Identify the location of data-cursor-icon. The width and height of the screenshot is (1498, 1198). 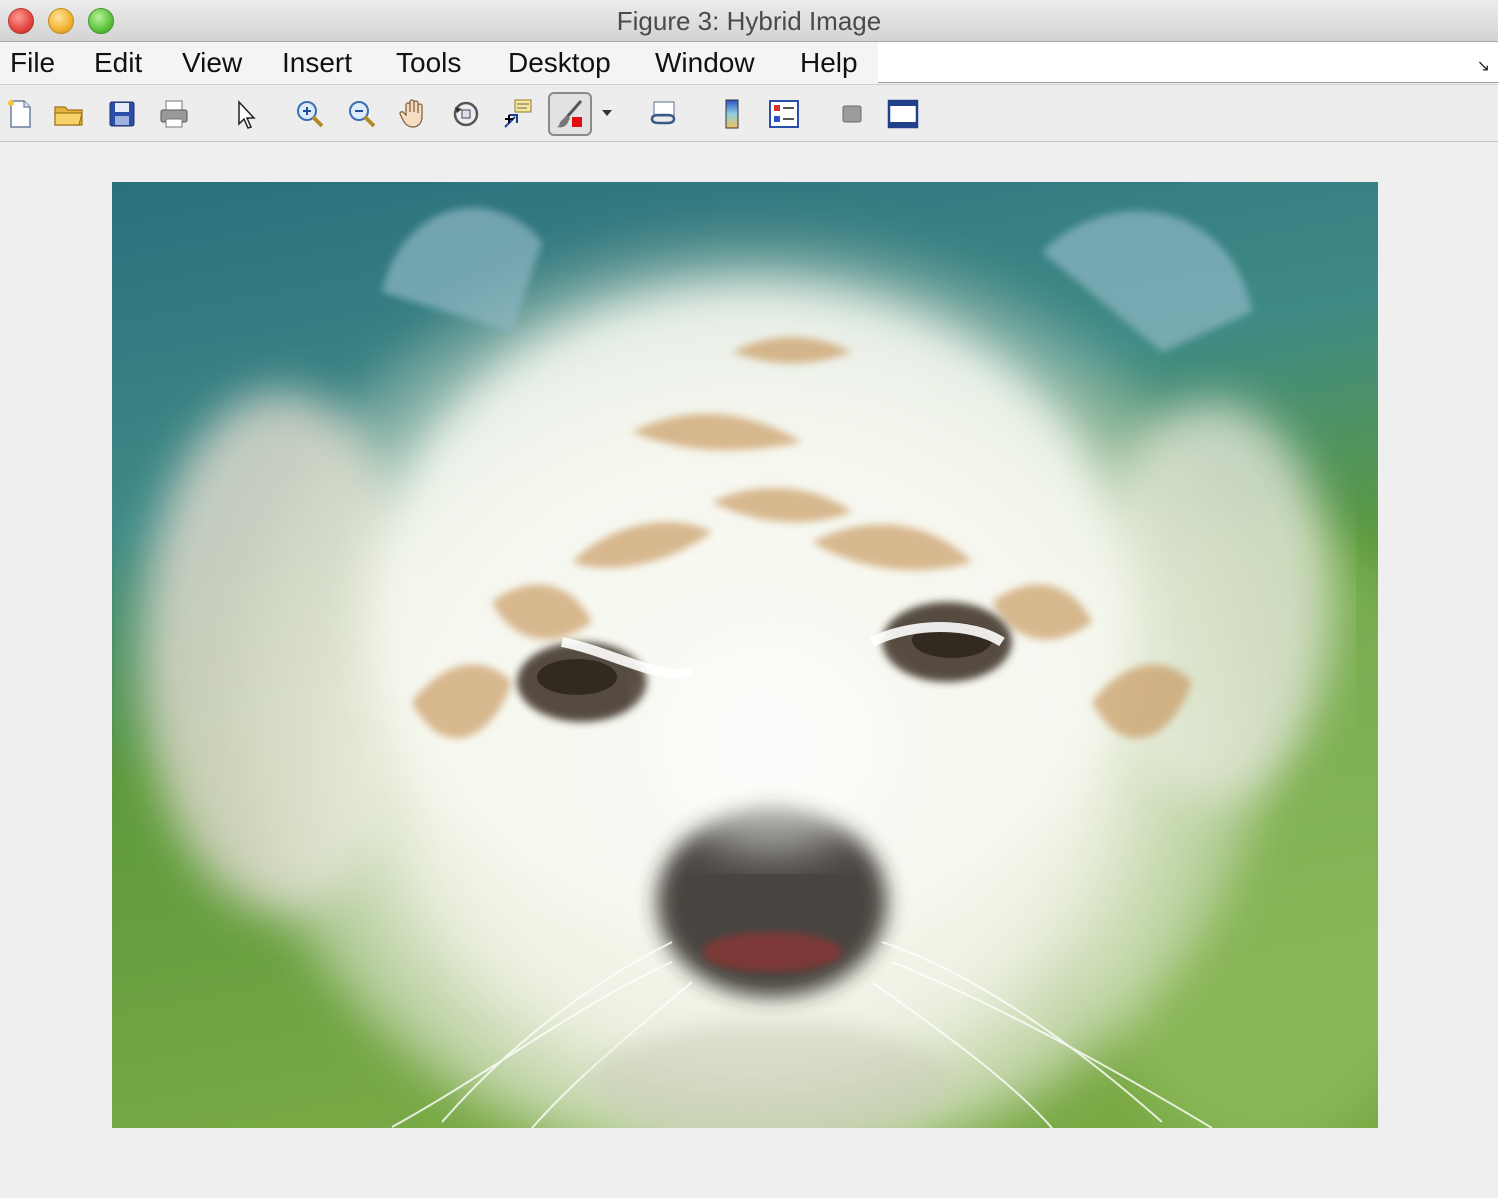
(518, 114).